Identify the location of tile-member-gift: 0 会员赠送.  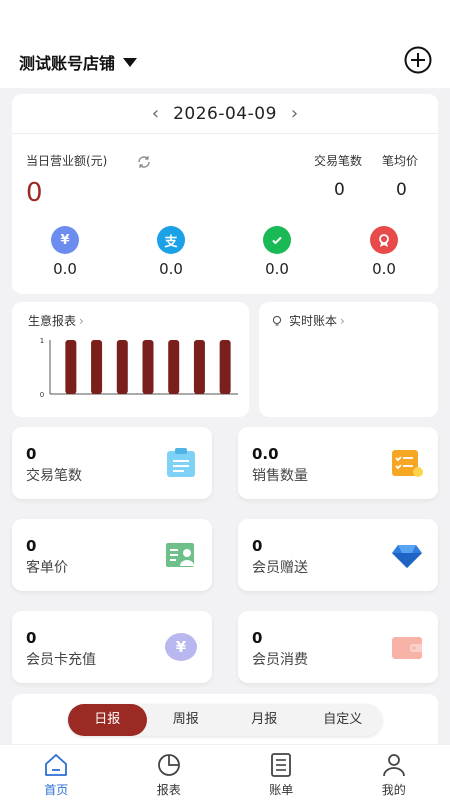
(338, 555).